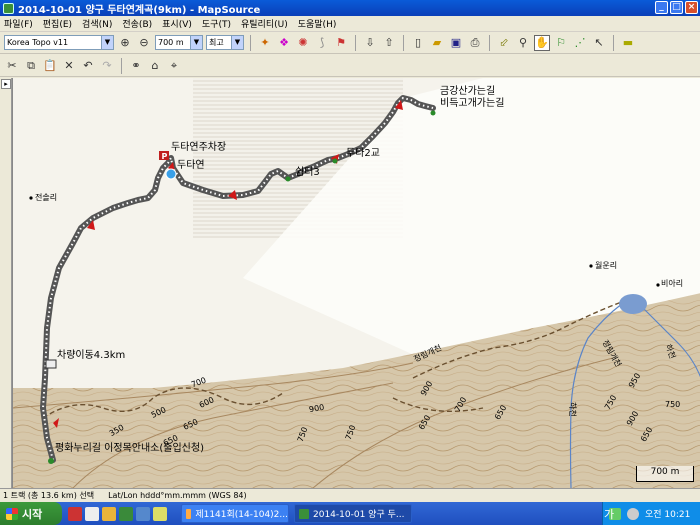  I want to click on track-tool-icon: ✺, so click(303, 43).